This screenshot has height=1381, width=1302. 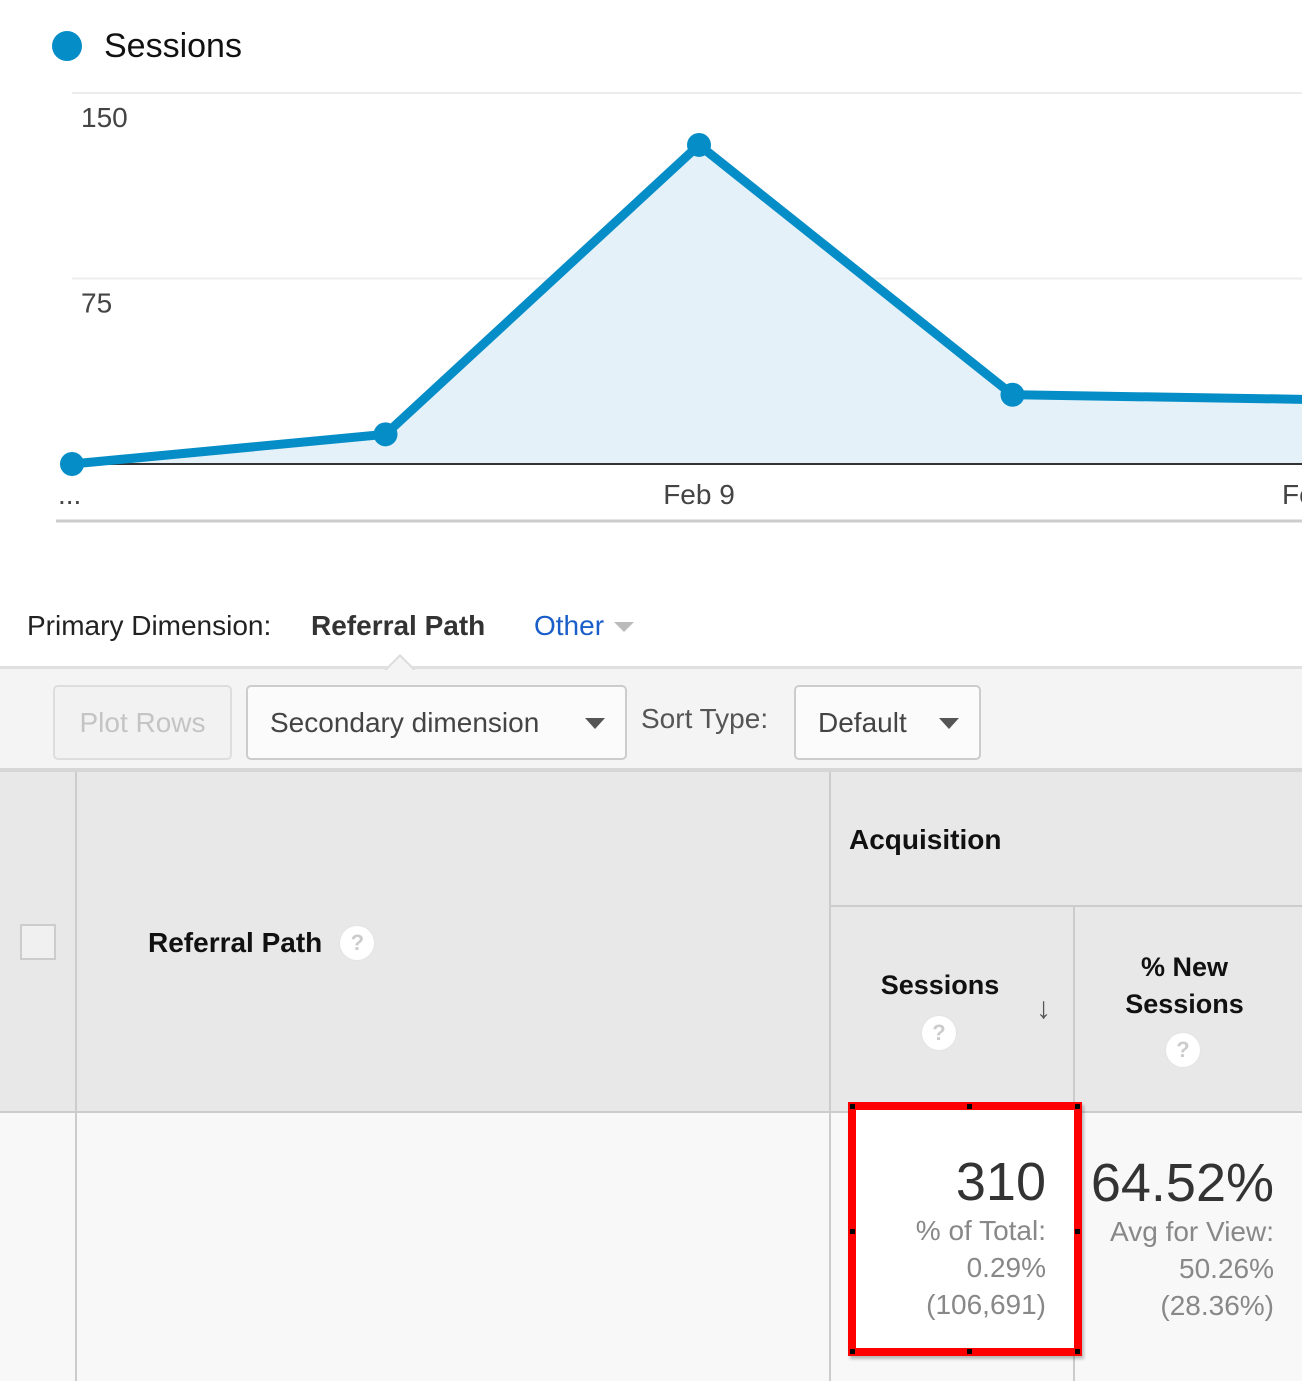 What do you see at coordinates (398, 626) in the screenshot?
I see `primary-dimension-referral-path: Referral Path` at bounding box center [398, 626].